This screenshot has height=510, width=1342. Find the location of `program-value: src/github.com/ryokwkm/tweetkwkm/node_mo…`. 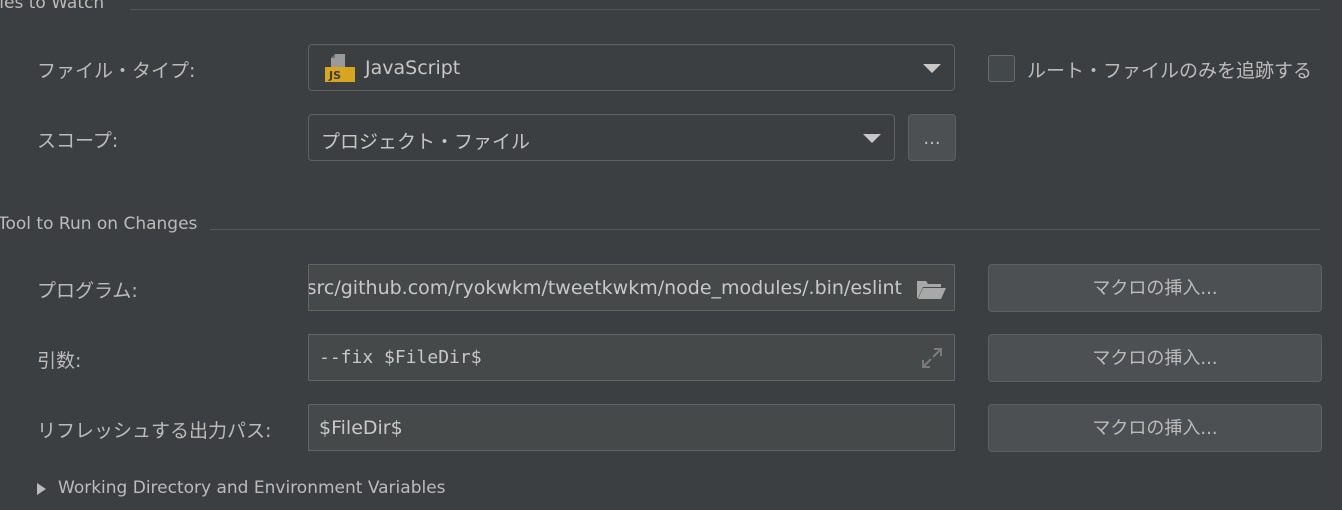

program-value: src/github.com/ryokwkm/tweetkwkm/node_mo… is located at coordinates (605, 288).